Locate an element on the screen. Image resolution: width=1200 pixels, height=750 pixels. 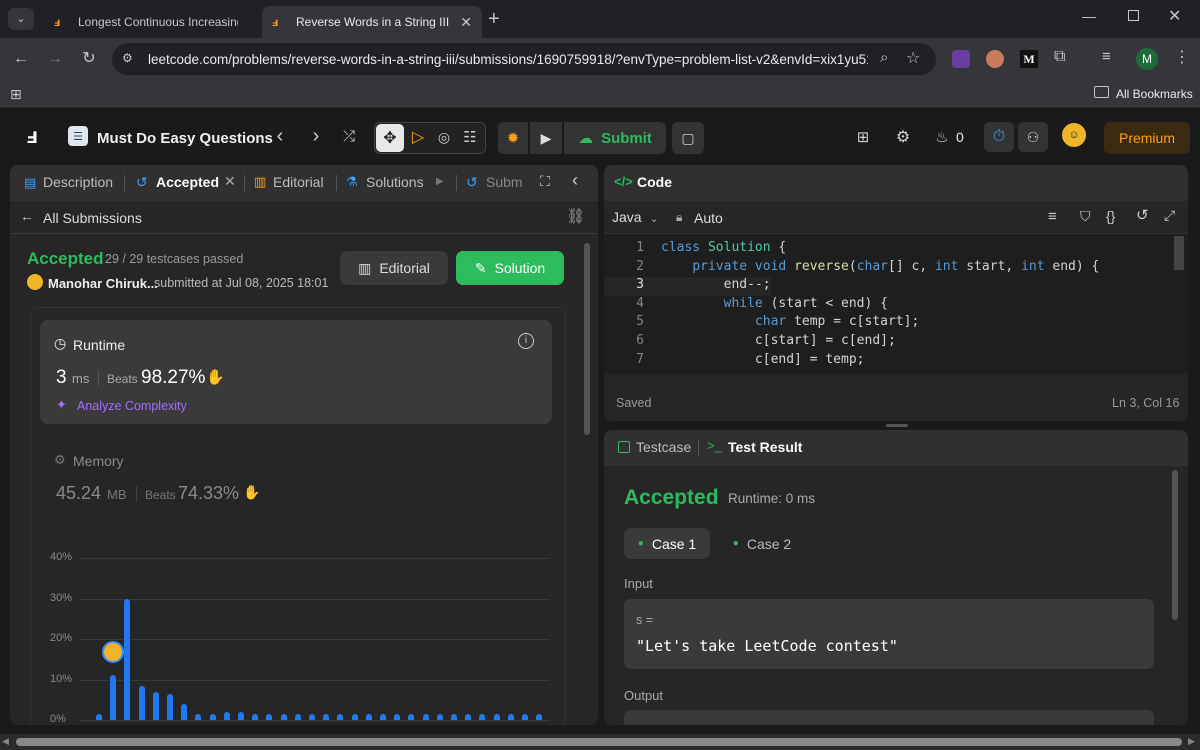
braces-icon: {} is located at coordinates (1110, 216).